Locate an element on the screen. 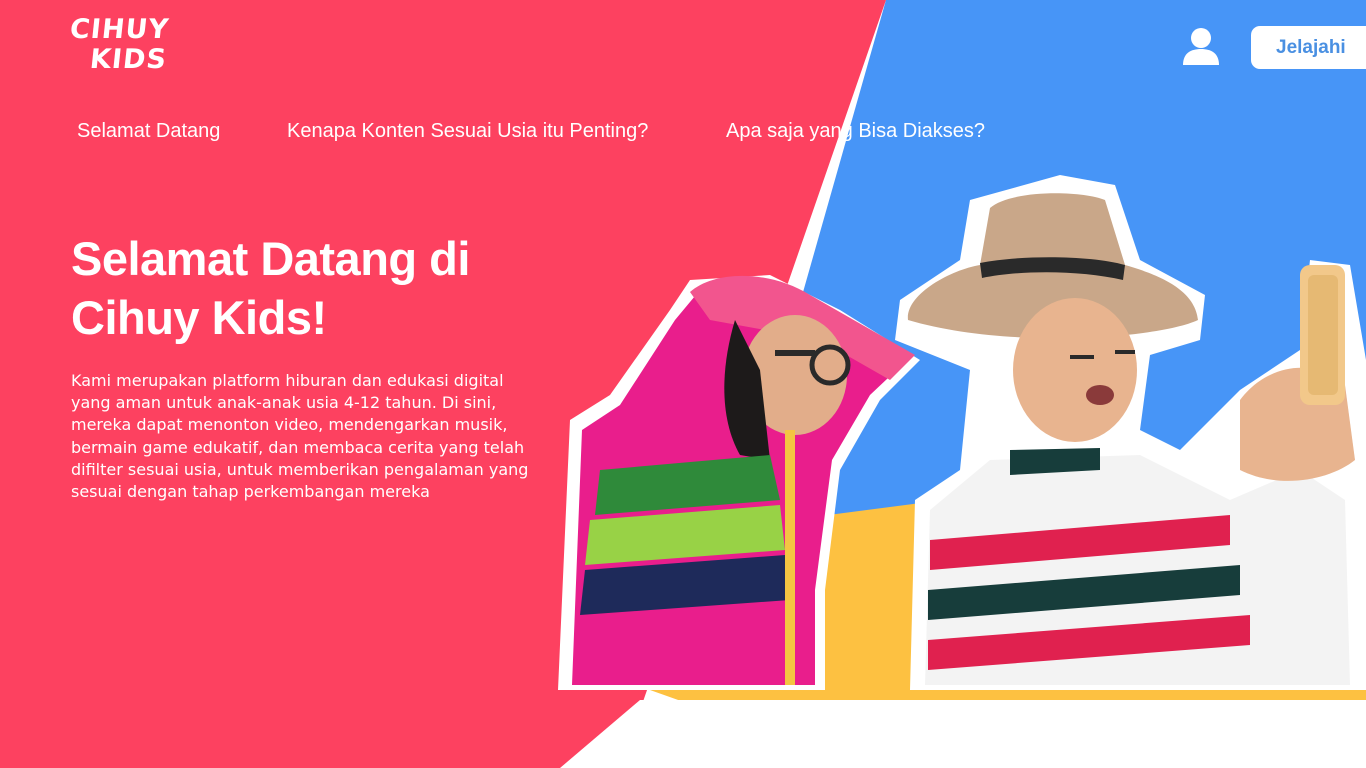  user-icon is located at coordinates (1201, 47).